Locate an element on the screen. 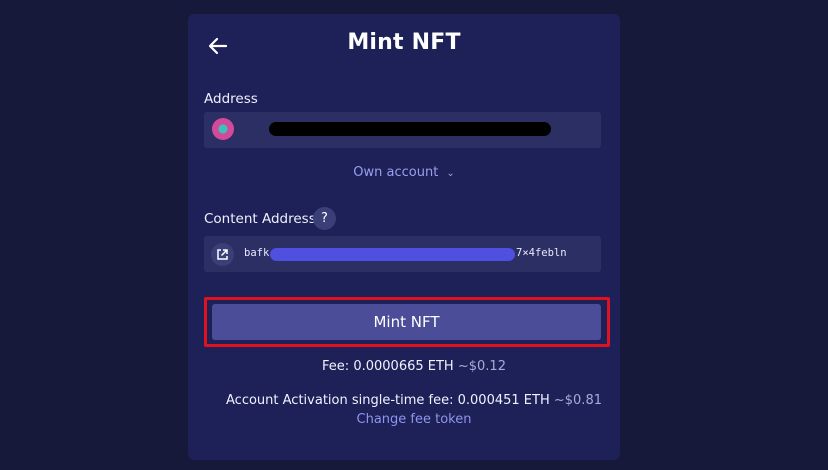 The width and height of the screenshot is (828, 470). activation-fee-token: ETH is located at coordinates (536, 400).